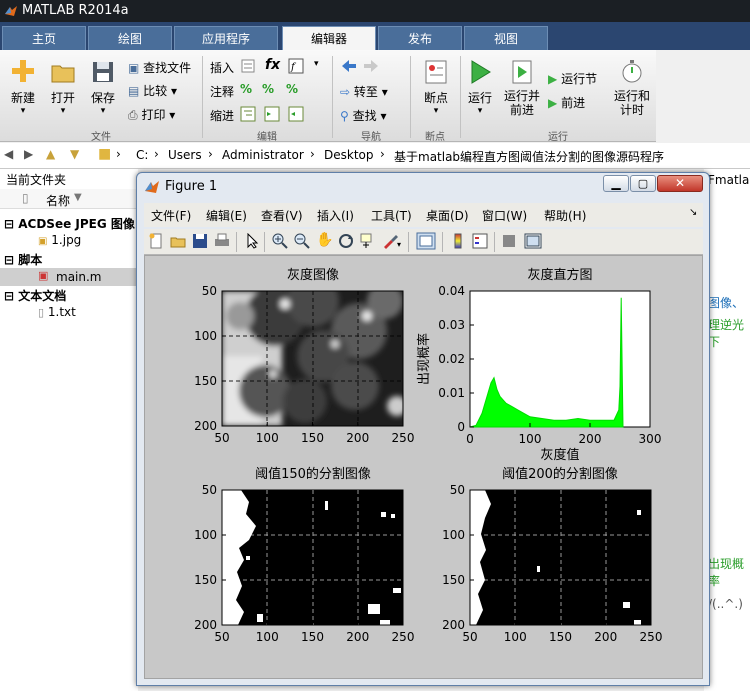  I want to click on legend-icon, so click(480, 241).